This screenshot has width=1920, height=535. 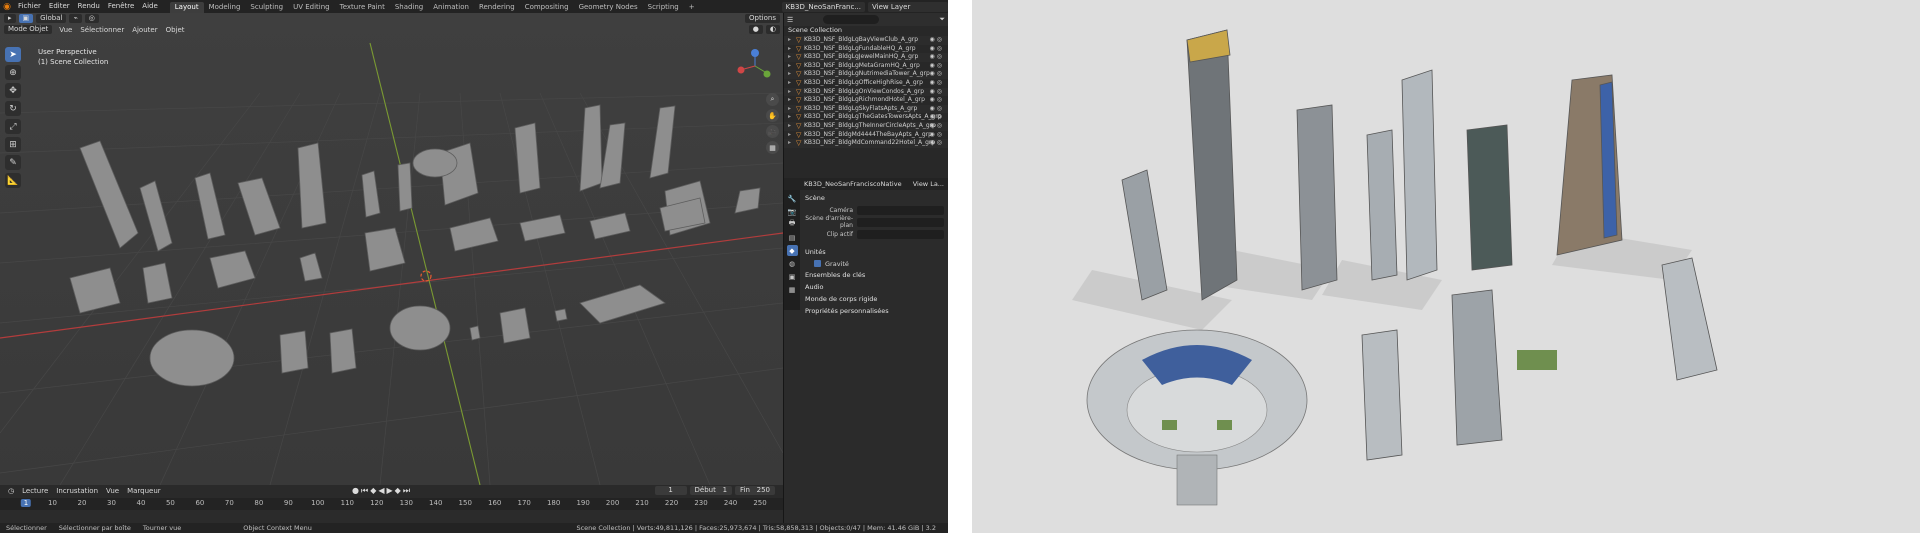 I want to click on camera-view-icon: 🎥, so click(x=772, y=131).